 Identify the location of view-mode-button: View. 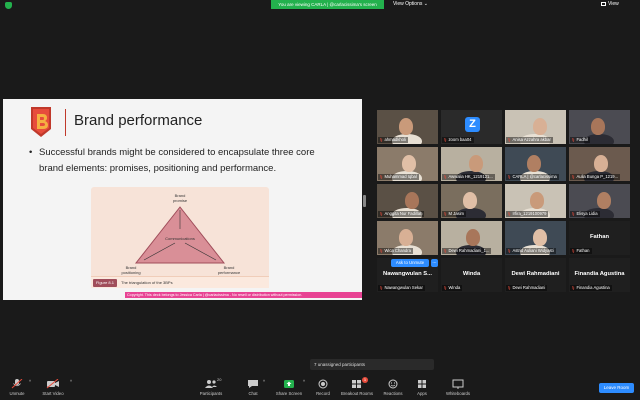
(610, 4).